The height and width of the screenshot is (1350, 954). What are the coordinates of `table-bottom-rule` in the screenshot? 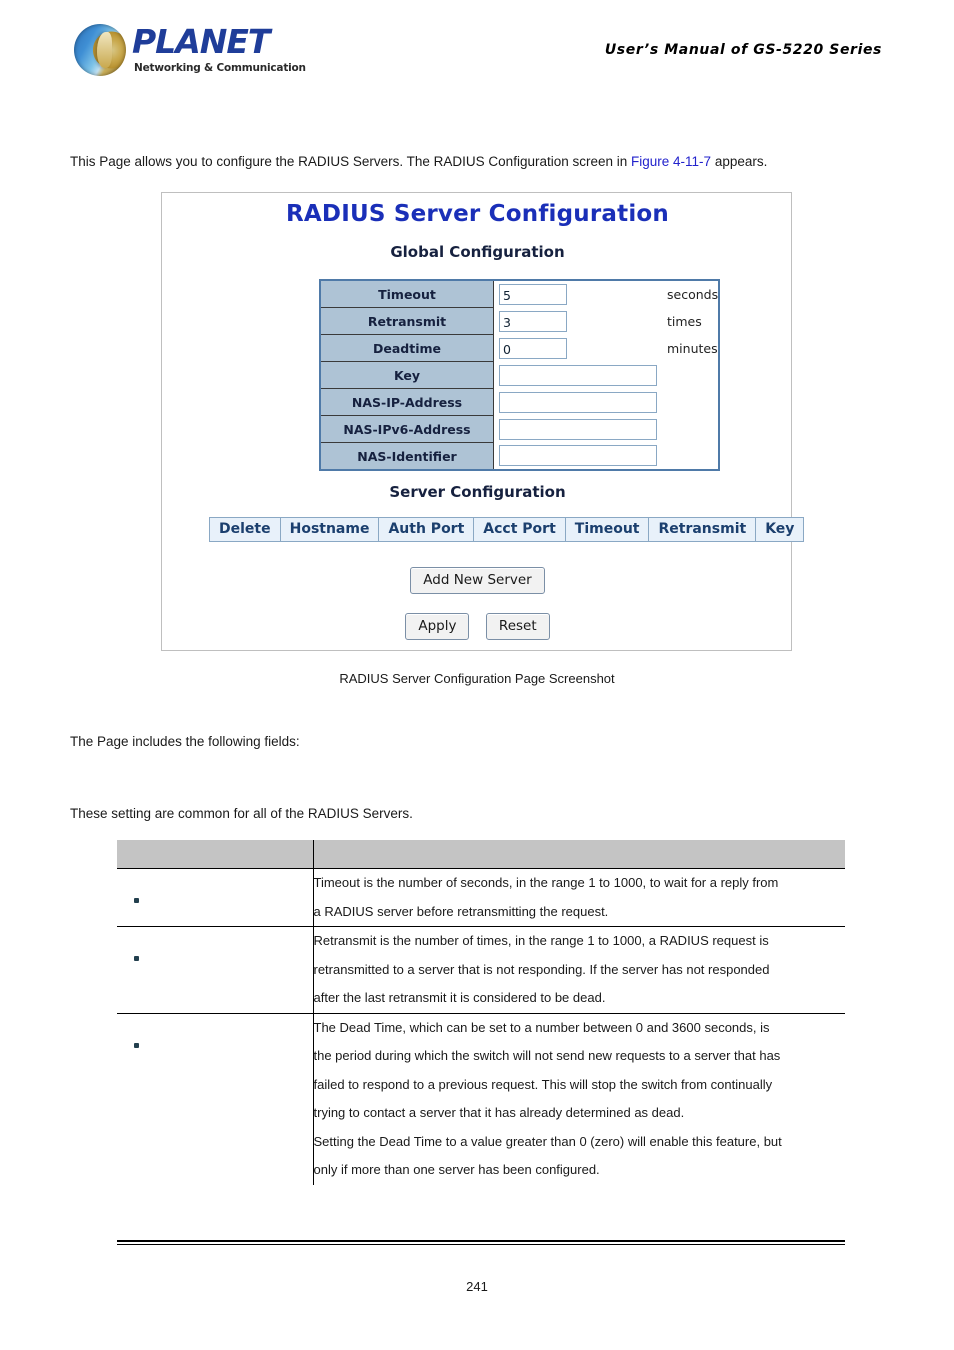 It's located at (481, 1242).